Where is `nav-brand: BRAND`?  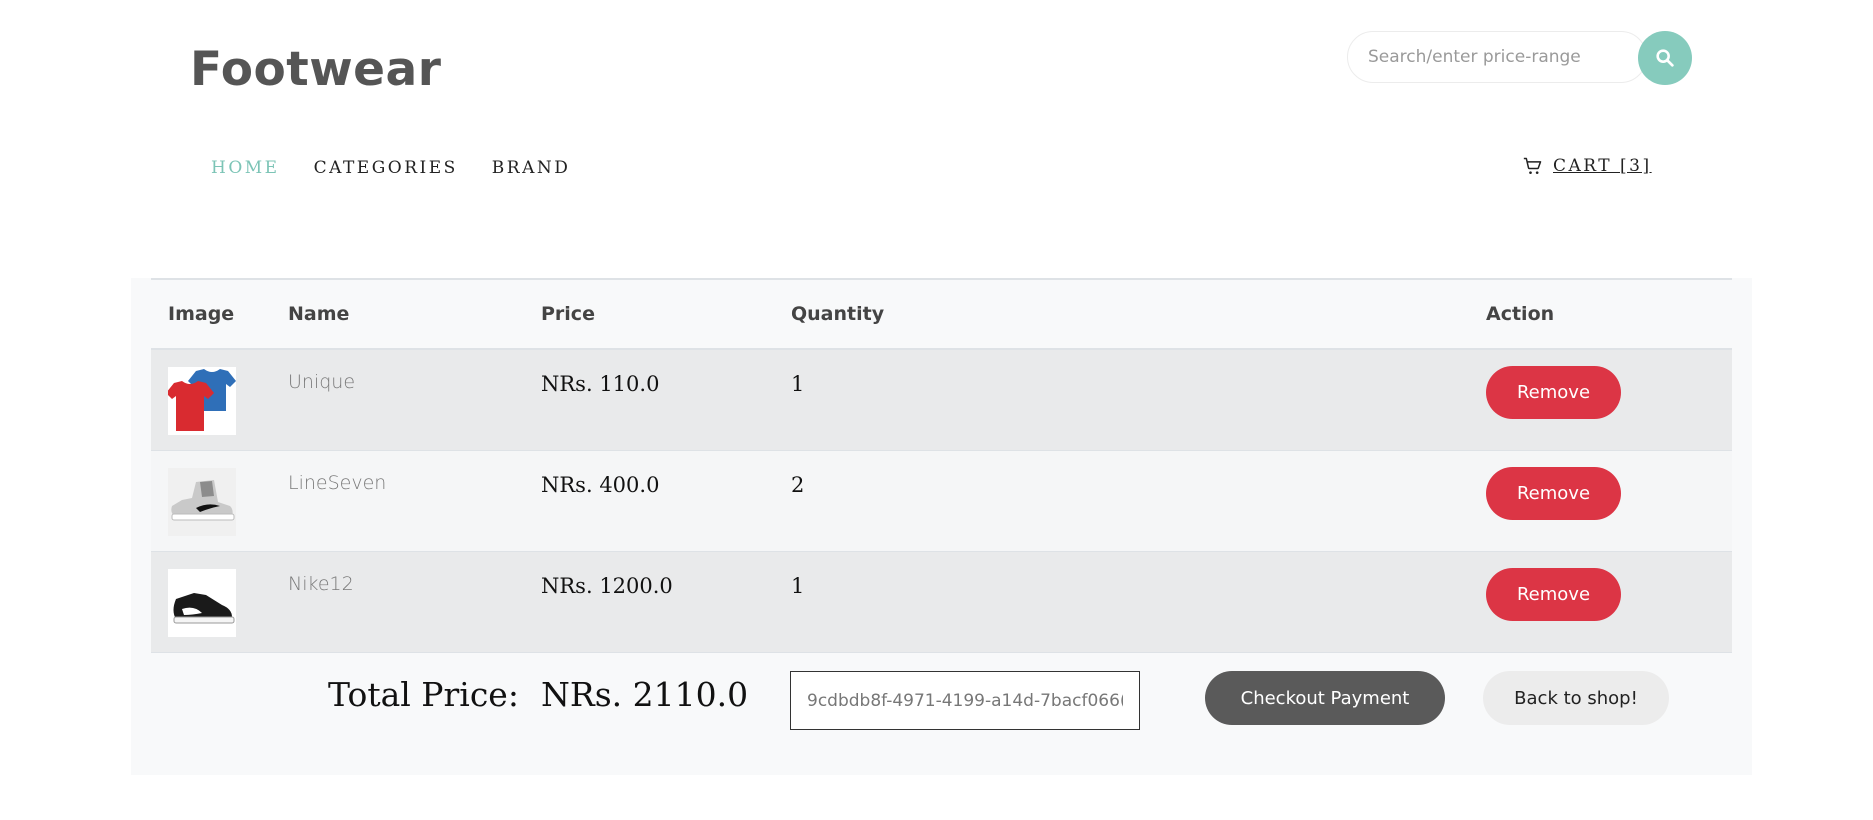 nav-brand: BRAND is located at coordinates (531, 168).